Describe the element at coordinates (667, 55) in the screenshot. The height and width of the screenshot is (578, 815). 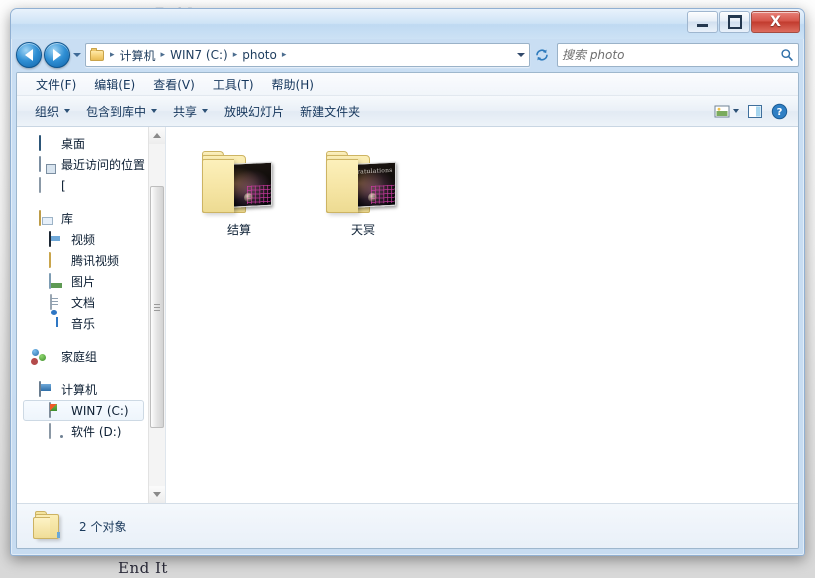
I see `search-input` at that location.